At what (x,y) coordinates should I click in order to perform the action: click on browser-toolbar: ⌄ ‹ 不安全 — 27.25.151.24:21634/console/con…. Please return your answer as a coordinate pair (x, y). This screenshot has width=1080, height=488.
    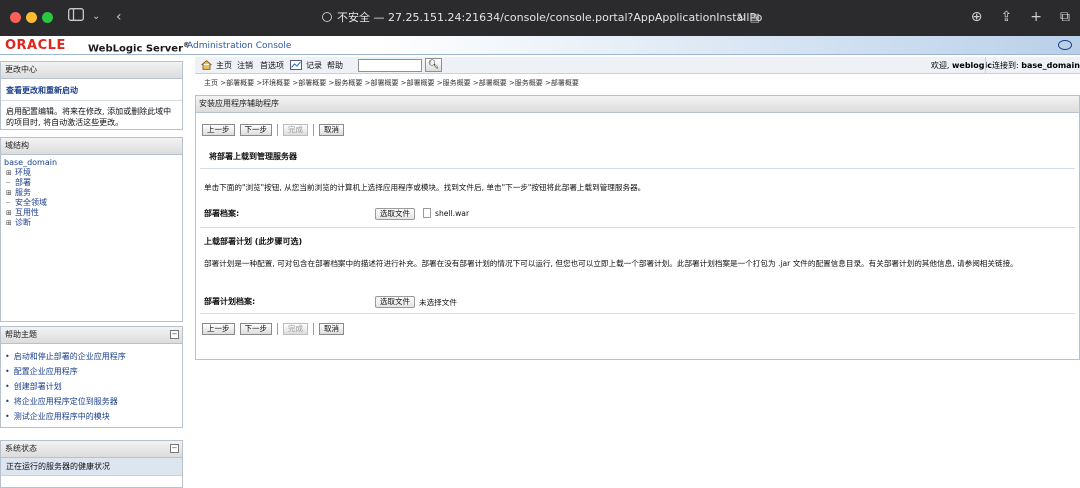
    Looking at the image, I should click on (540, 18).